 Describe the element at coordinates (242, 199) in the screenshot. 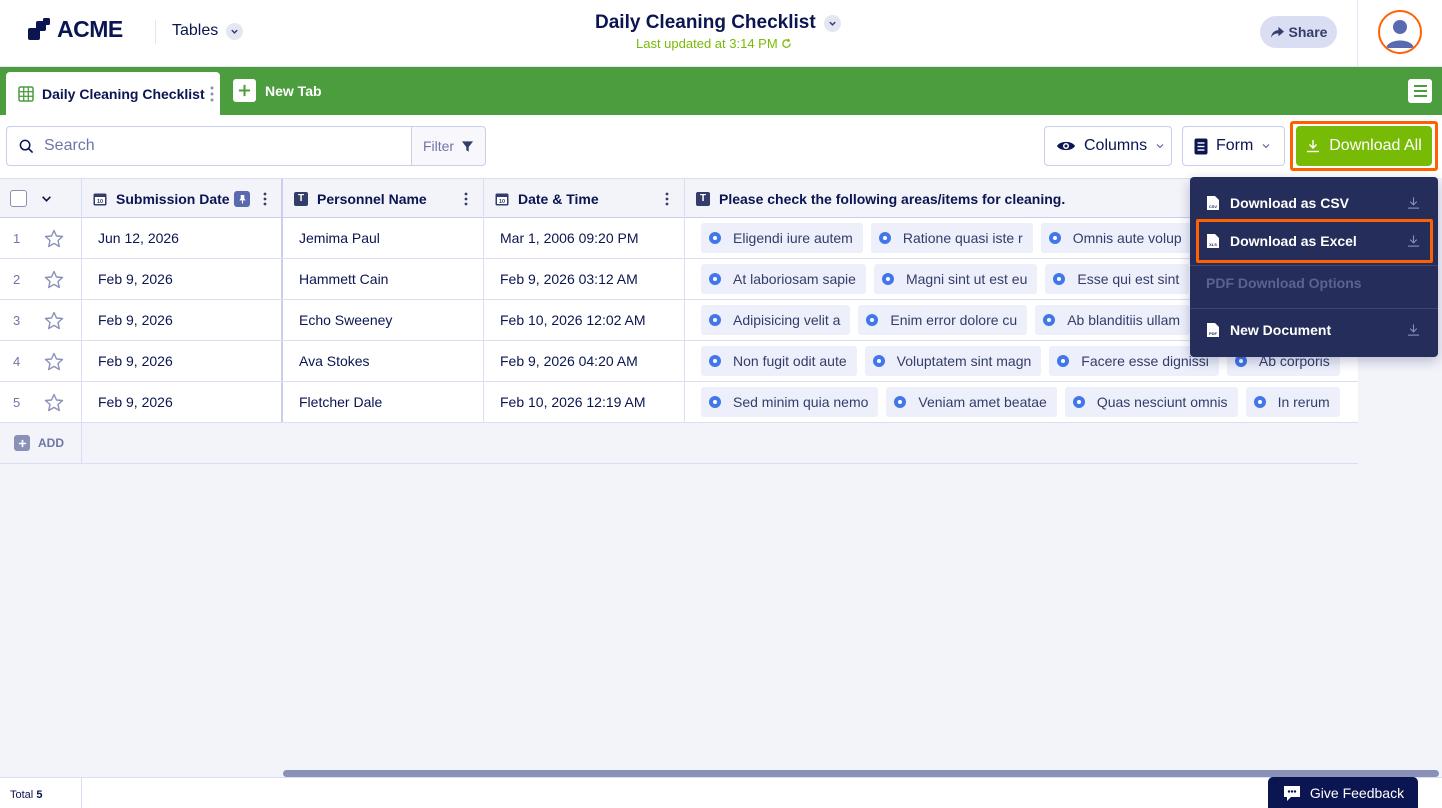

I see `pin-icon` at that location.